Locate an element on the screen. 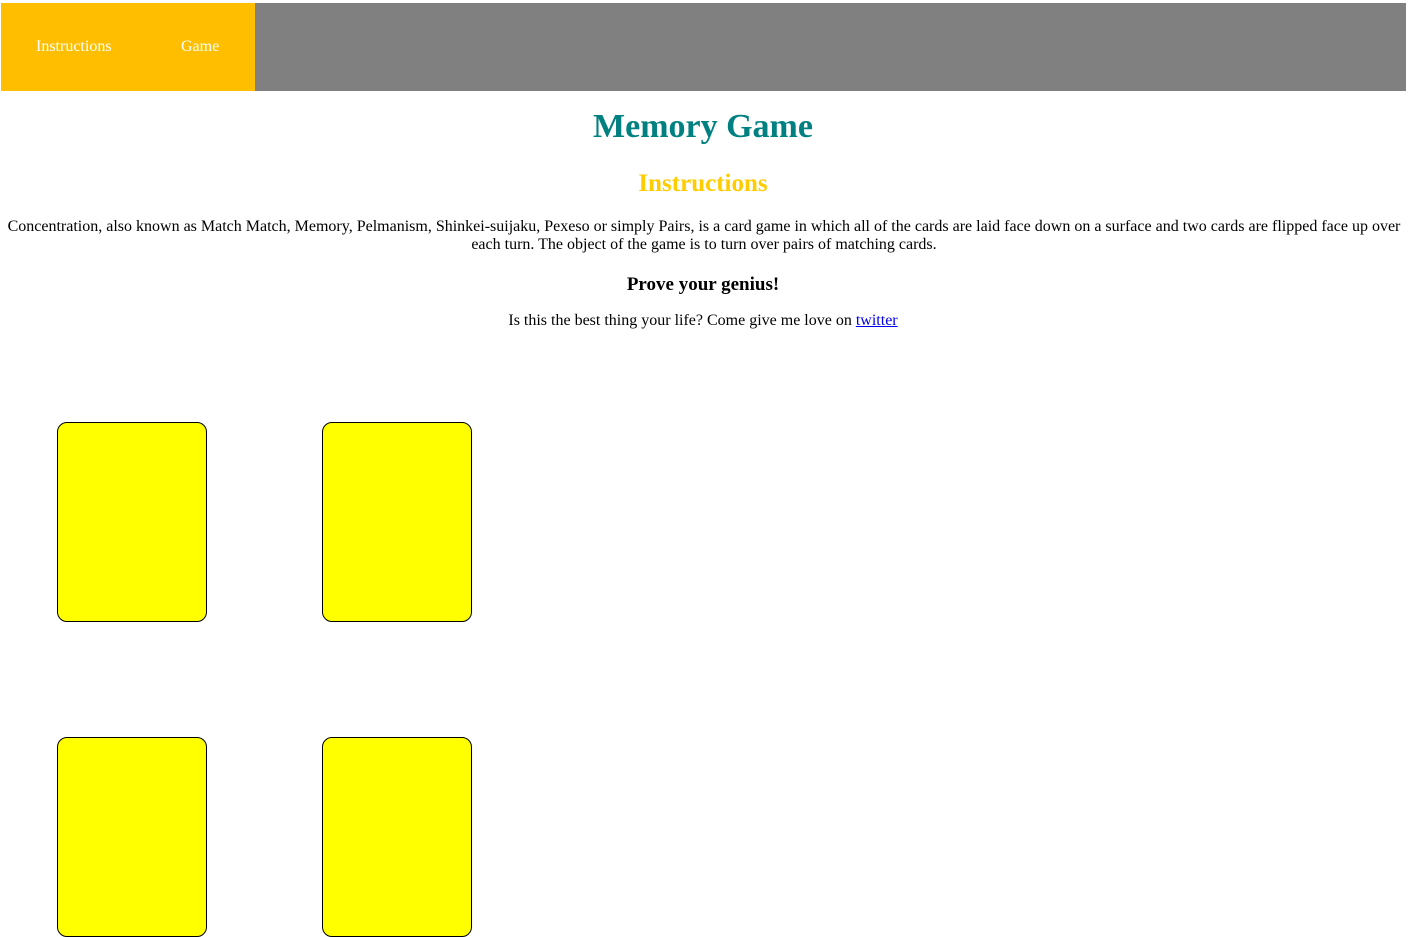  nav-link-instructions: Instructions is located at coordinates (74, 47).